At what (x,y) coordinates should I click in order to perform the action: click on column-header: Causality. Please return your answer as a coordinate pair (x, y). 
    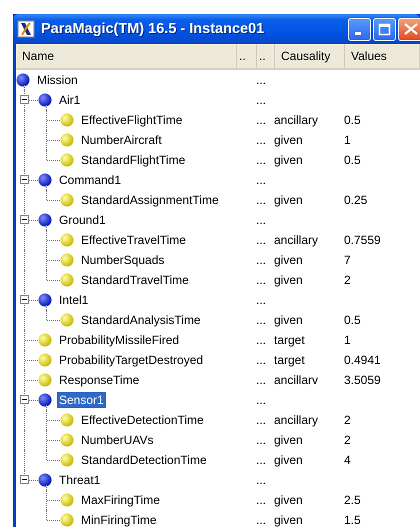
    Looking at the image, I should click on (310, 56).